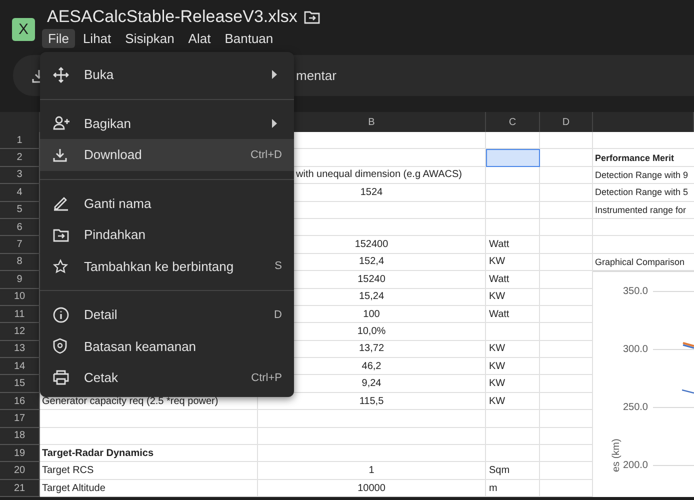  I want to click on row-number: 3, so click(20, 175).